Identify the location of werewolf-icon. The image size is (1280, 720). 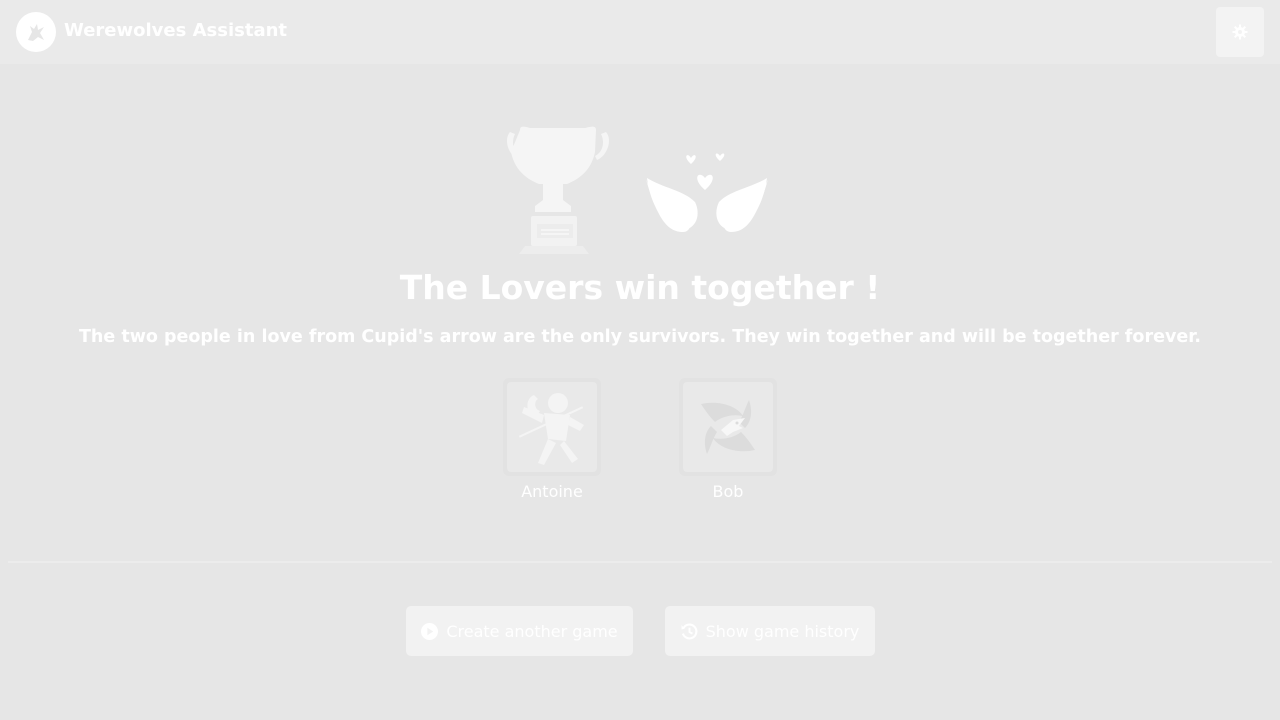
(728, 427).